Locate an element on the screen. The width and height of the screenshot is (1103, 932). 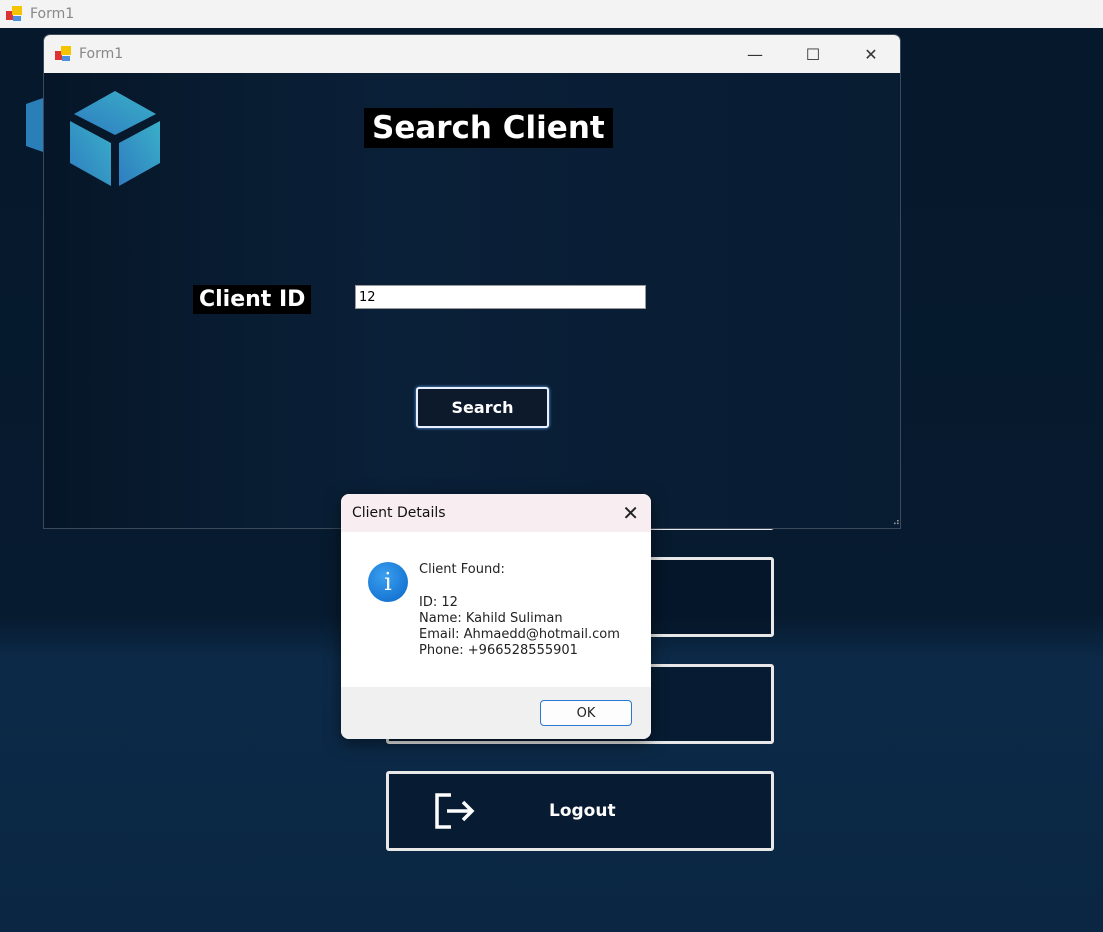
logout-button: Logout is located at coordinates (580, 811).